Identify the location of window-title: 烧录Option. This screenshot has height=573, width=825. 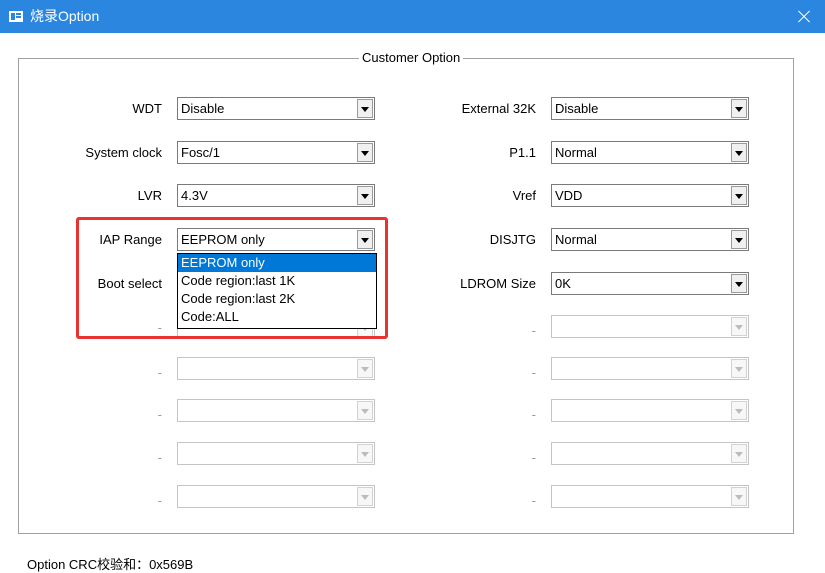
(65, 16).